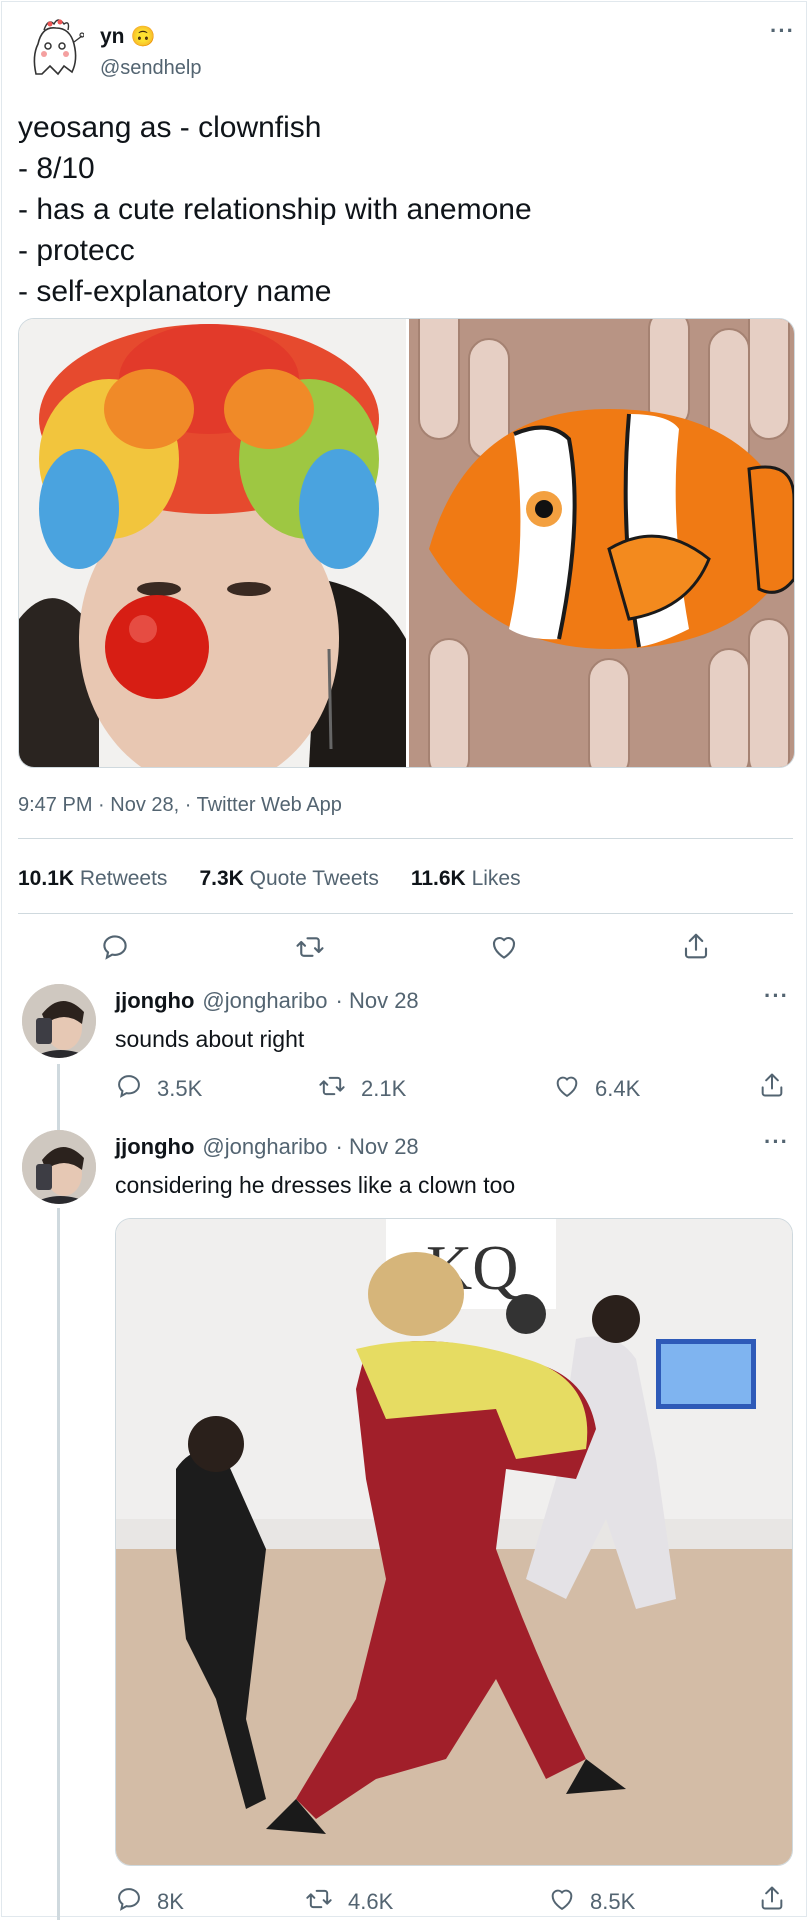  I want to click on author-name: yn, so click(112, 37).